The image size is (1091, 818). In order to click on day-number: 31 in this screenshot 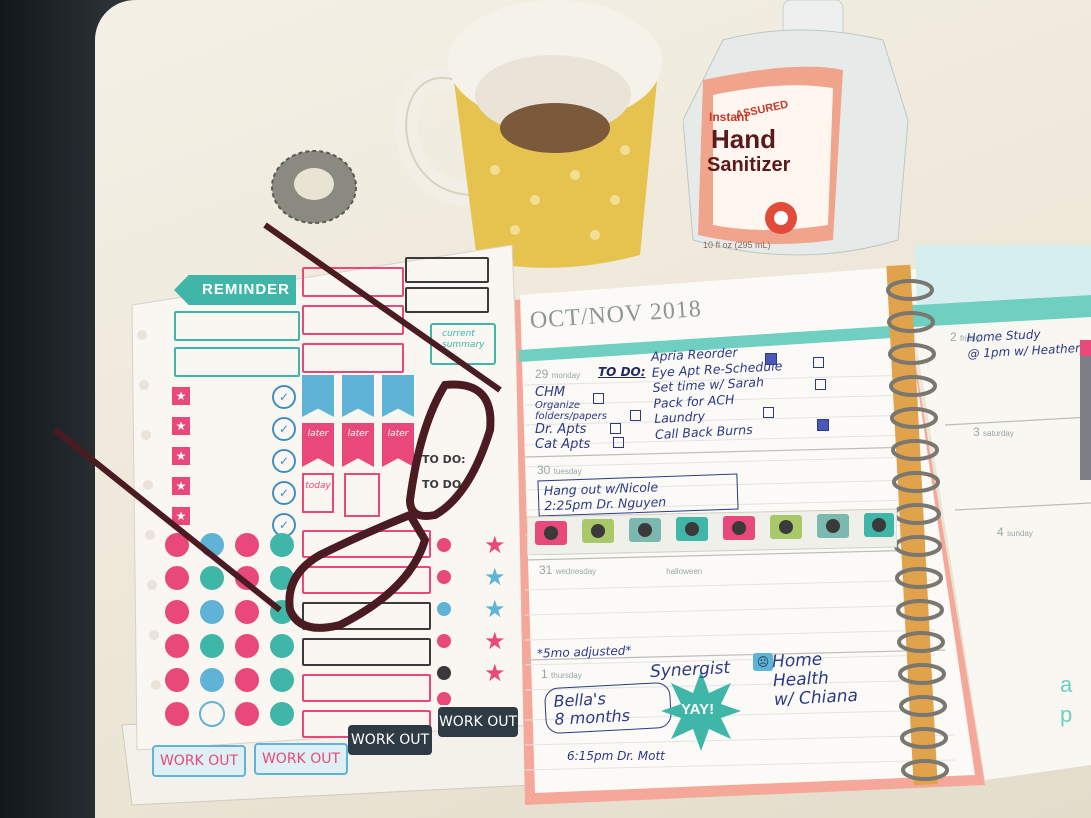, I will do `click(546, 570)`.